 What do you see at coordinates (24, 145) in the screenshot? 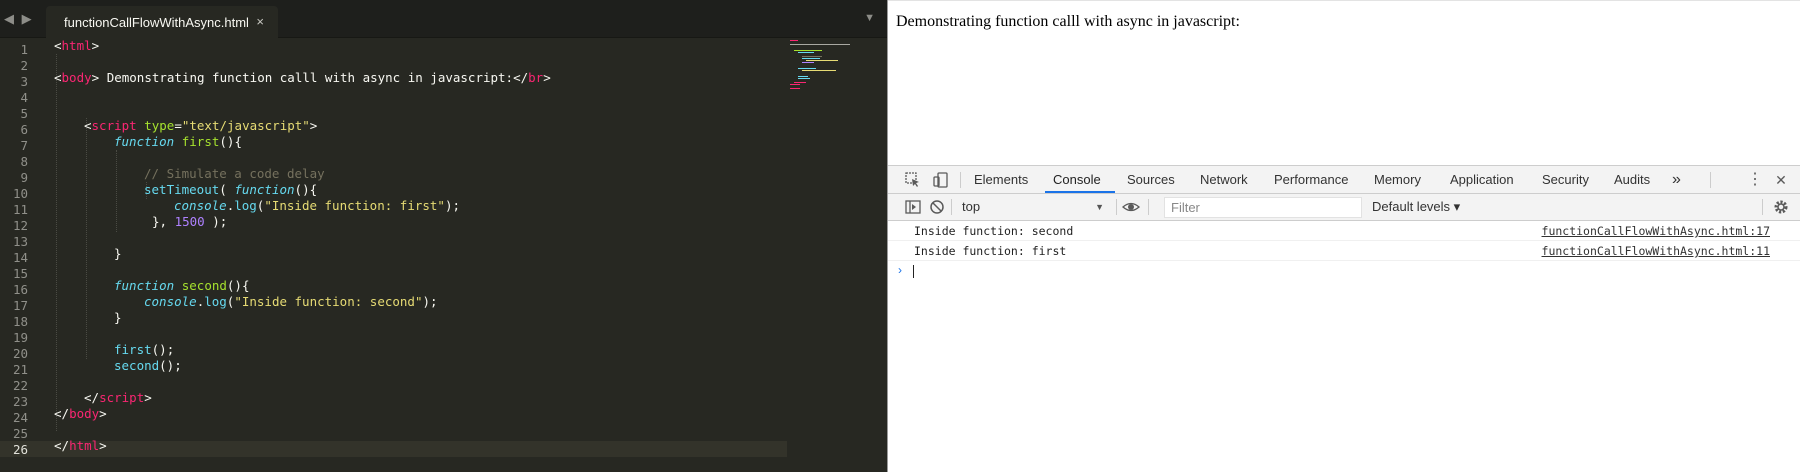
I see `line-number: 7` at bounding box center [24, 145].